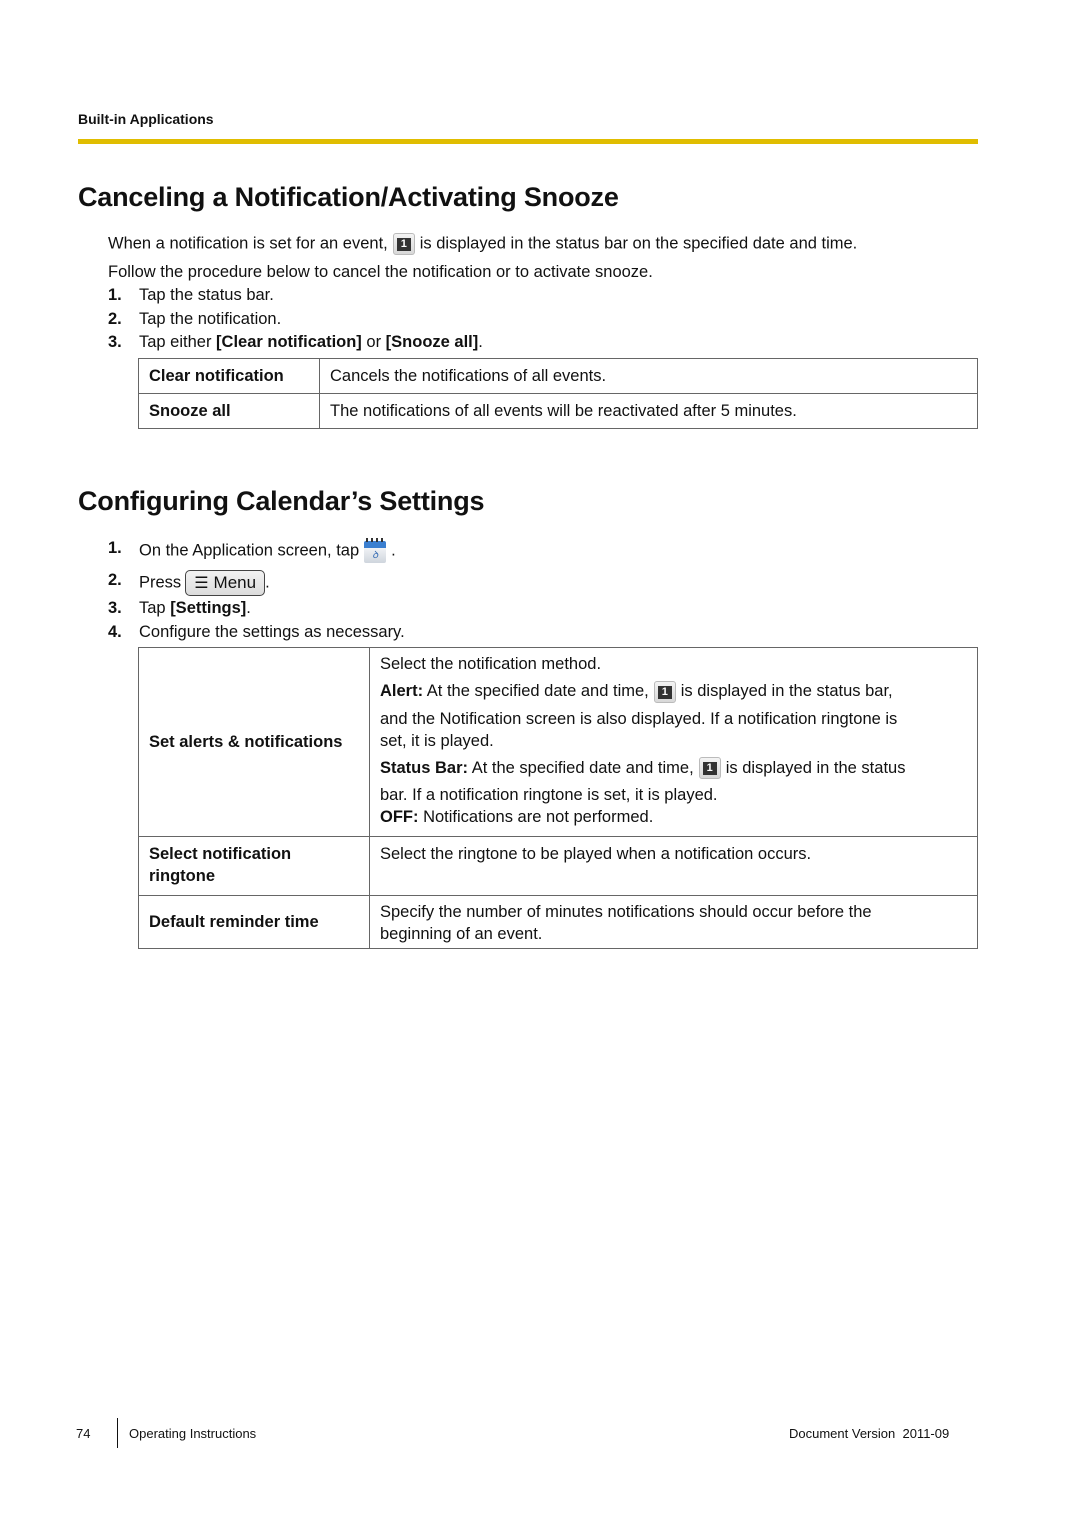 The height and width of the screenshot is (1527, 1080). Describe the element at coordinates (179, 608) in the screenshot. I see `step-3: 3. Tap [Settings].` at that location.